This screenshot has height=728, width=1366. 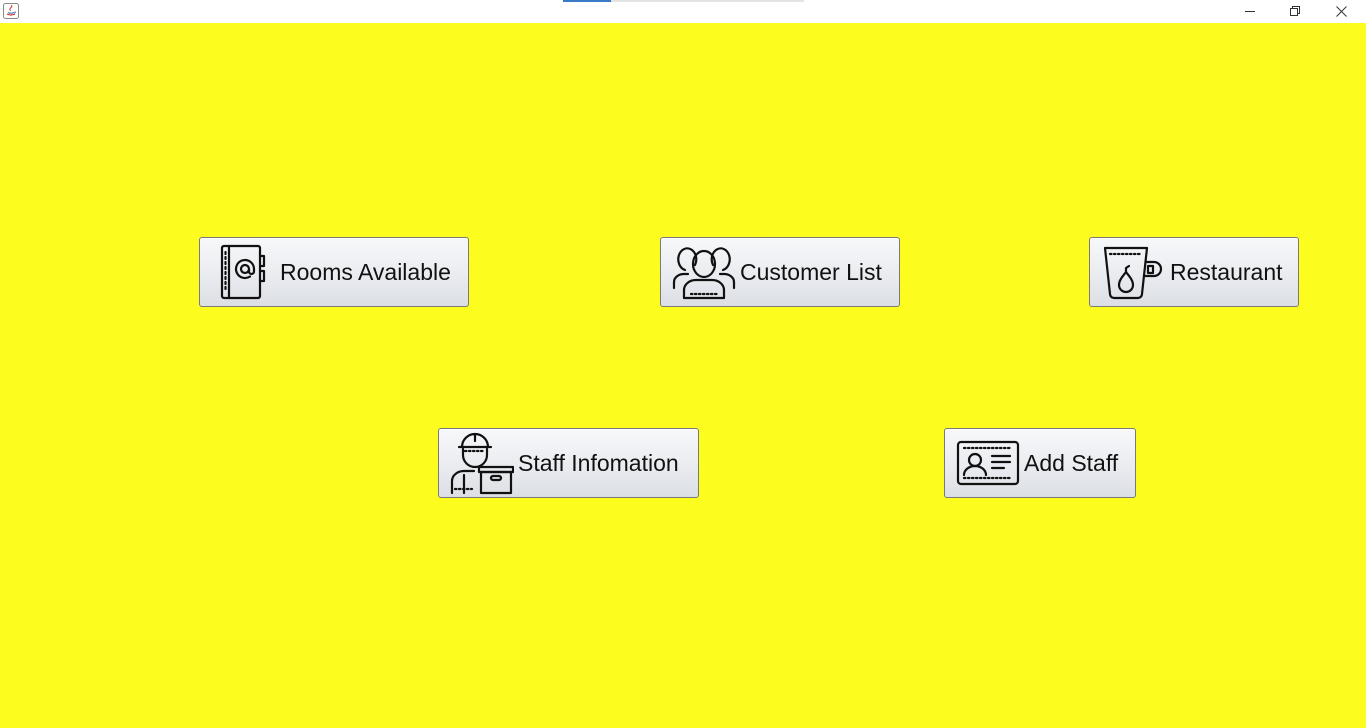 What do you see at coordinates (365, 271) in the screenshot?
I see `rooms-available-label: Rooms Available` at bounding box center [365, 271].